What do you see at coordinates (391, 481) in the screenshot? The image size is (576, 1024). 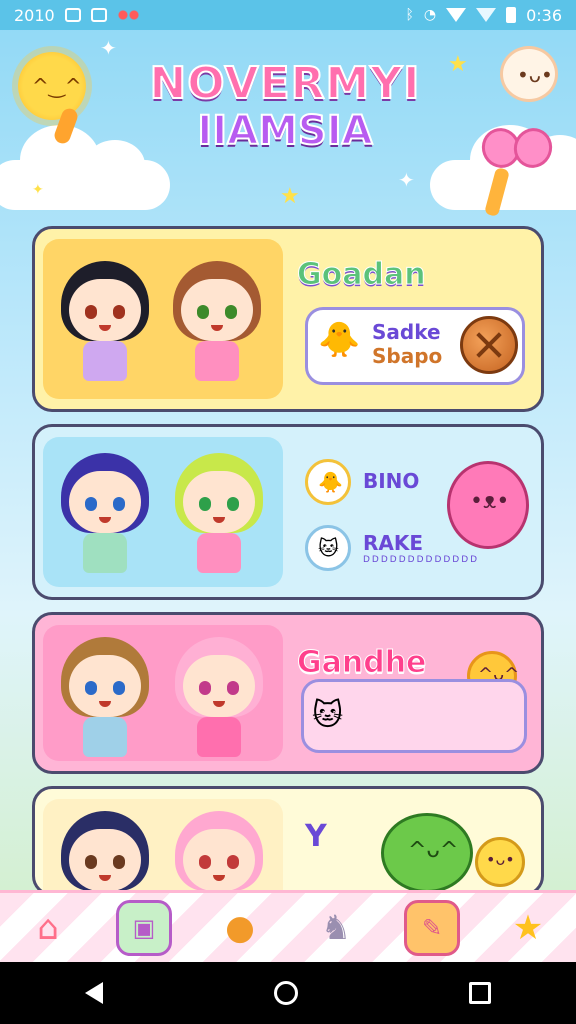 I see `pet-slot-1-label: BINO` at bounding box center [391, 481].